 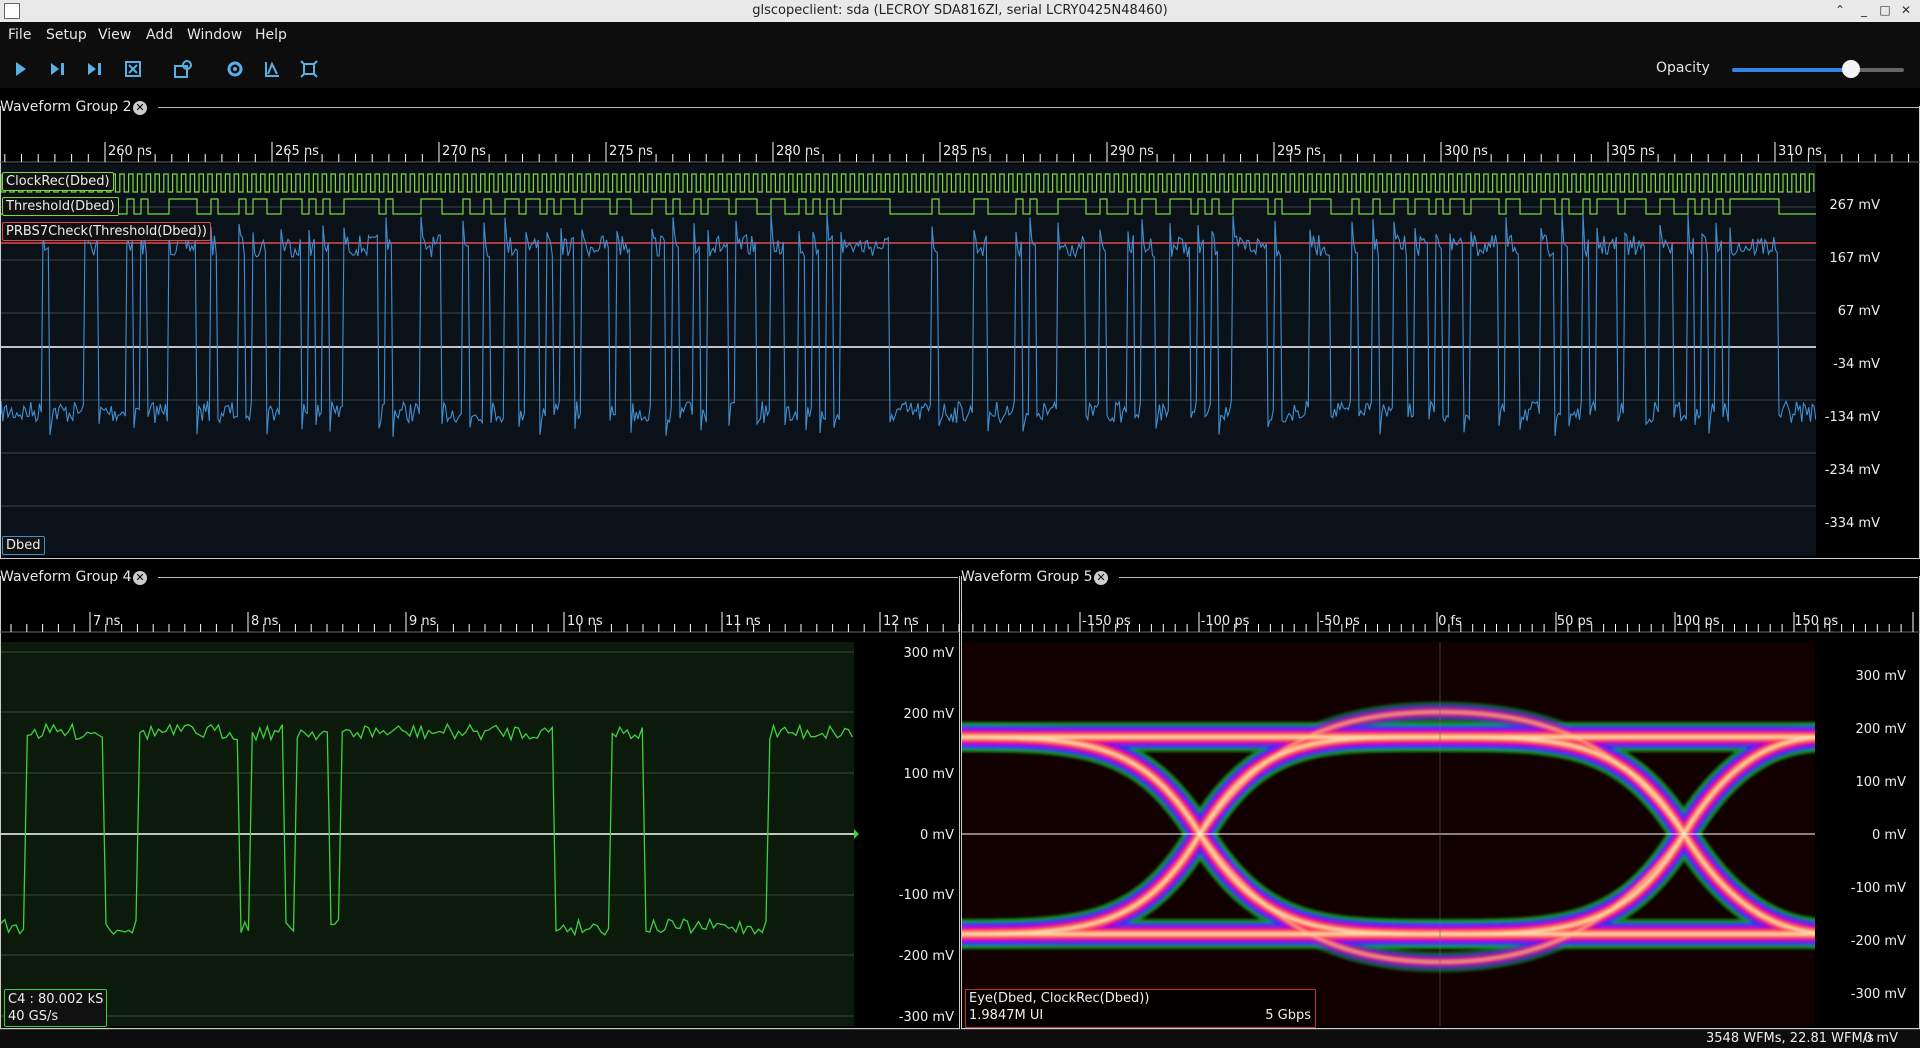 What do you see at coordinates (114, 35) in the screenshot?
I see `menu-view: View` at bounding box center [114, 35].